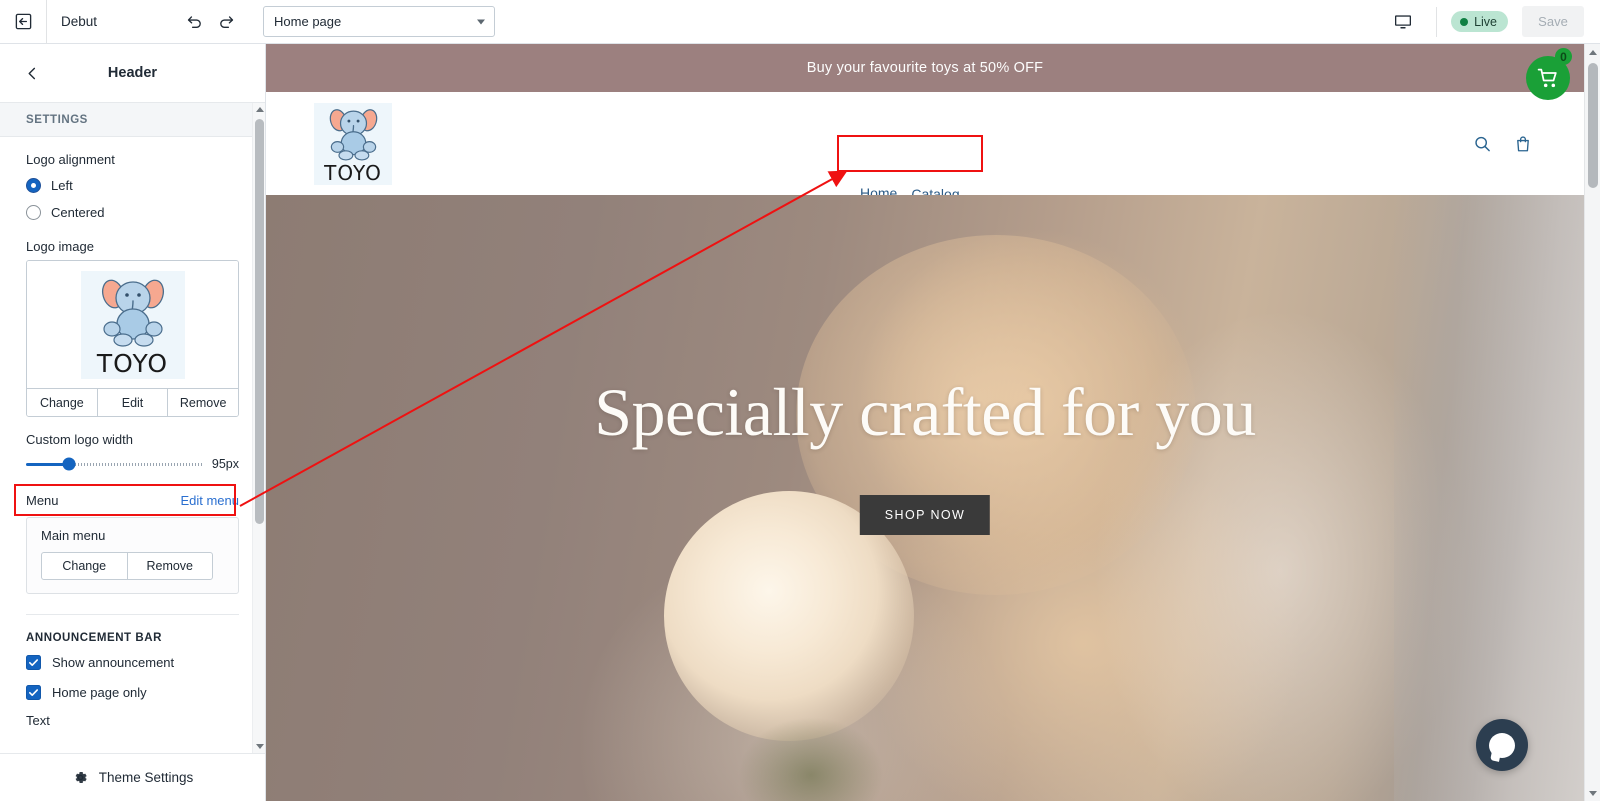  I want to click on store-header: TOYO Home Catalog, so click(925, 147).